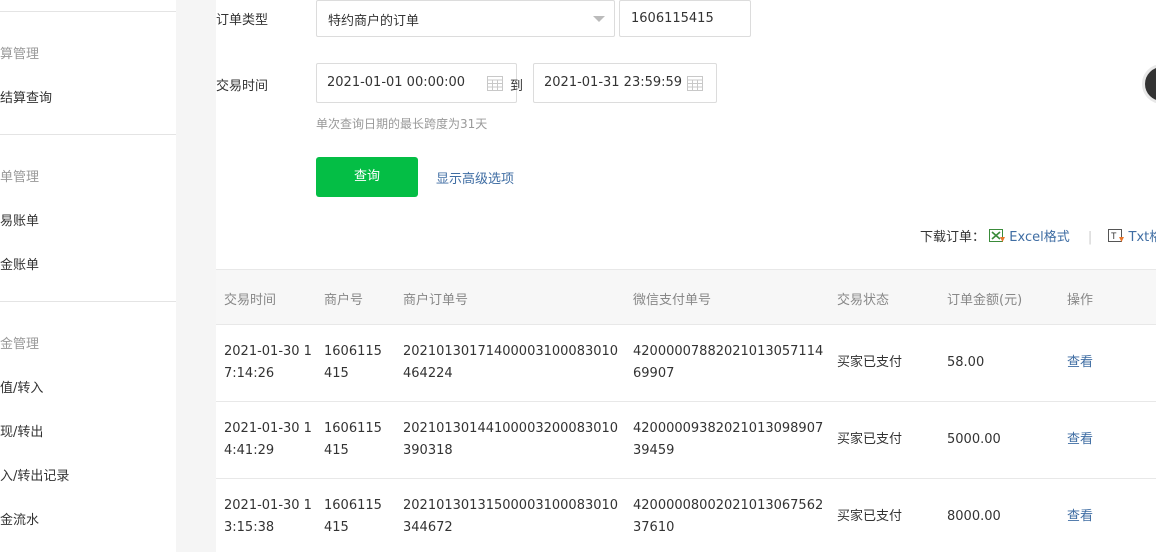 This screenshot has height=552, width=1156. Describe the element at coordinates (268, 439) in the screenshot. I see `cell-time: 2021-01-30 14:41:29` at that location.